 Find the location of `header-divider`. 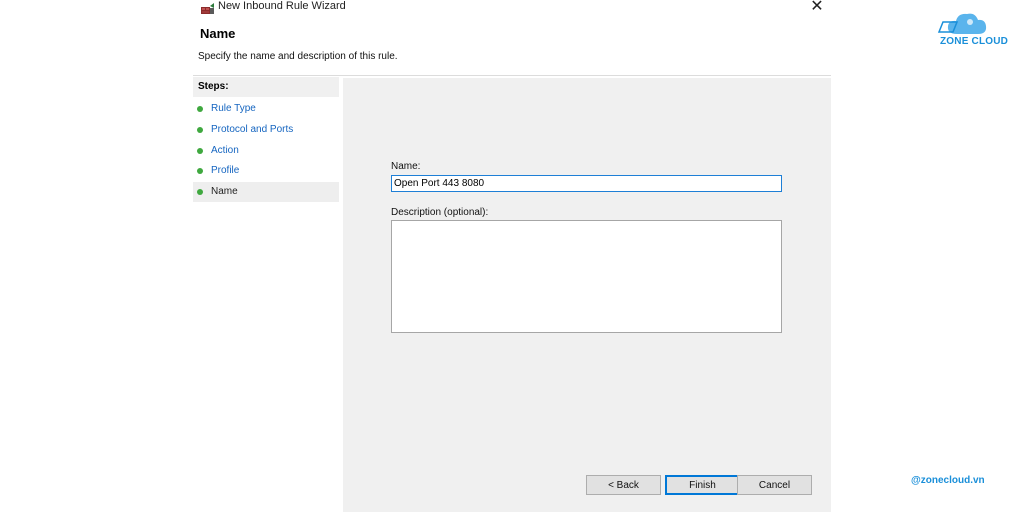

header-divider is located at coordinates (512, 75).